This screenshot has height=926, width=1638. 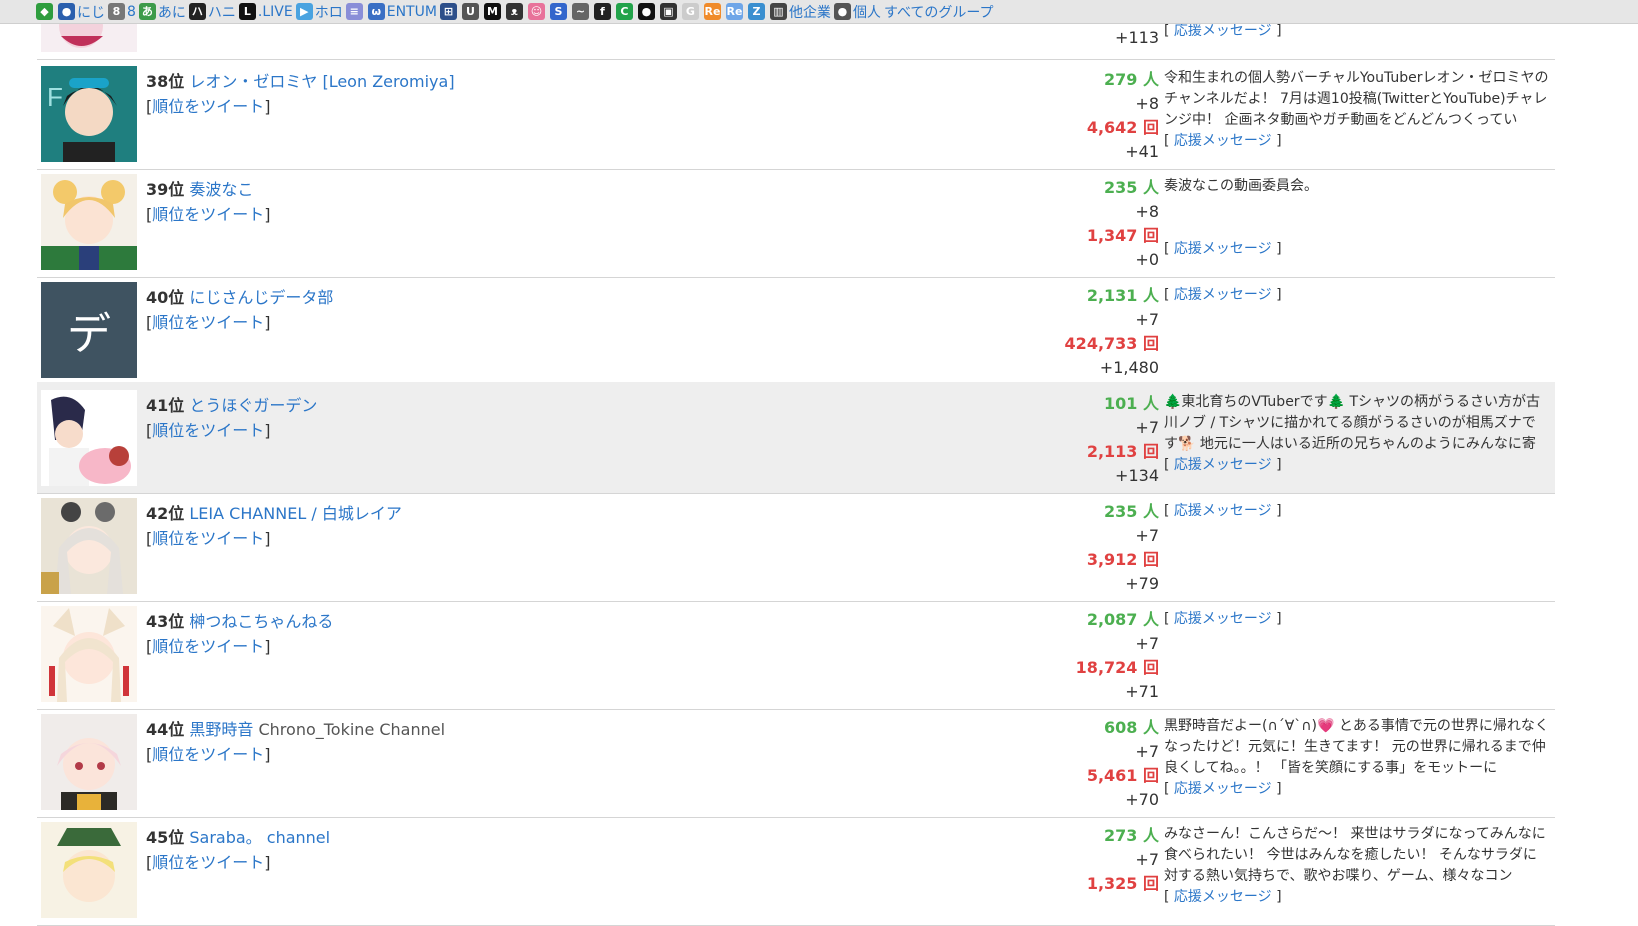 I want to click on nav-item-6: ▶ ホロ, so click(x=319, y=12).